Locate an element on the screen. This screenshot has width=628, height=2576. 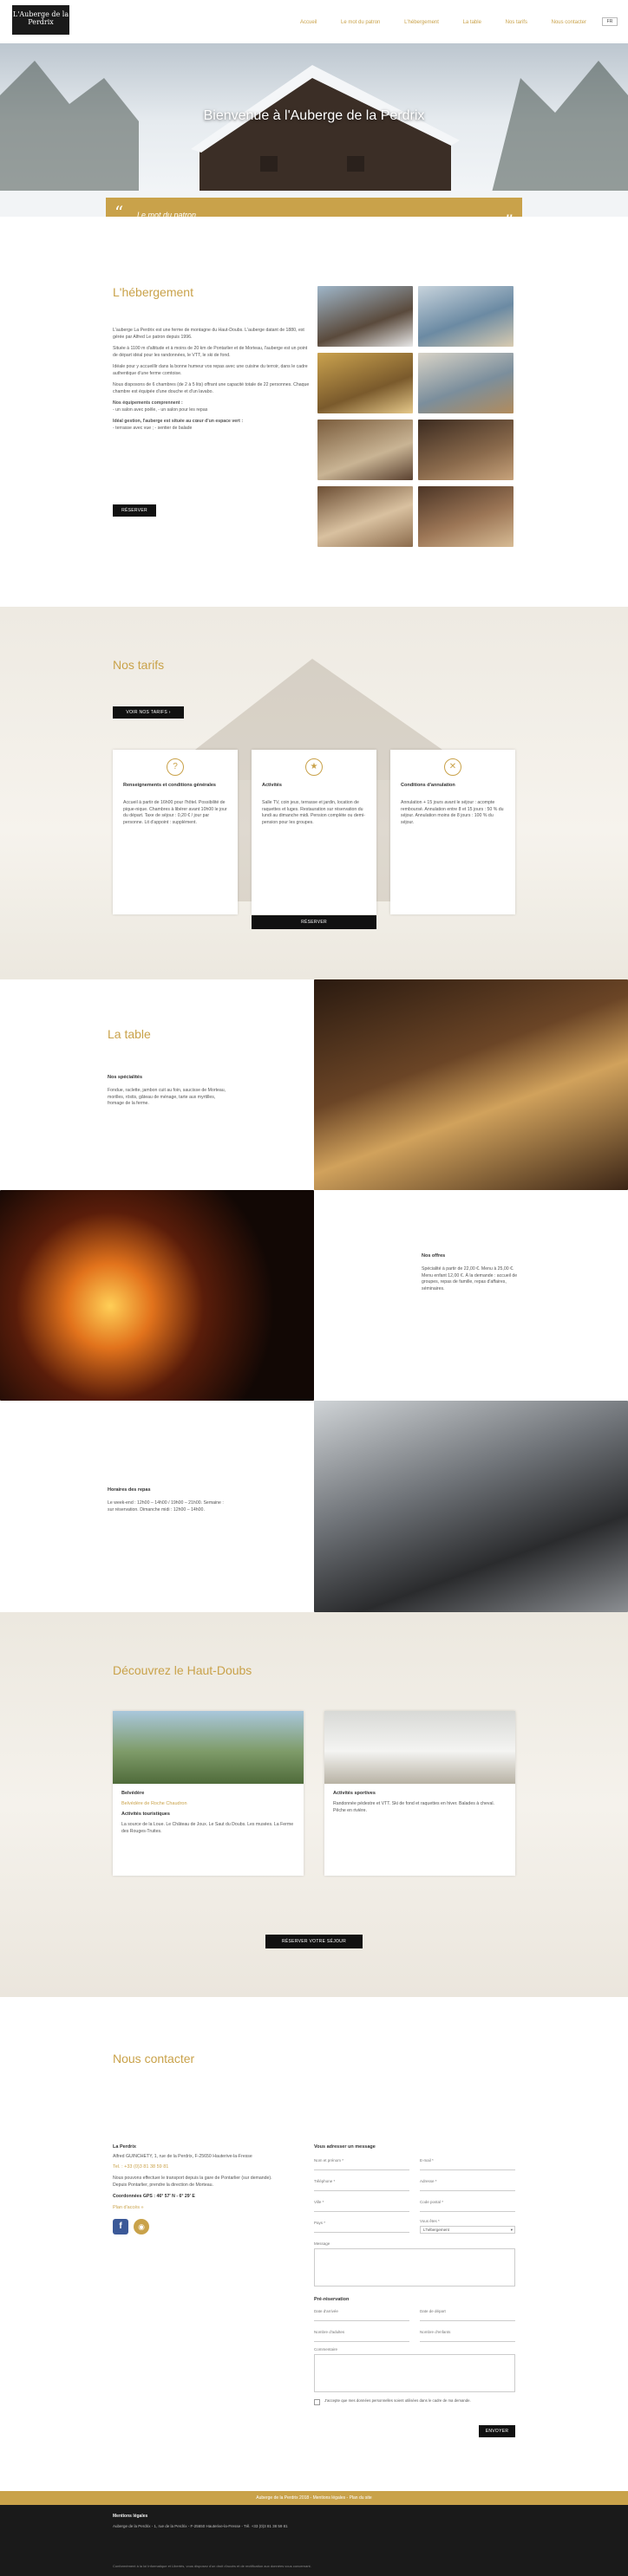
card-subtitle: Activités touristiques is located at coordinates (145, 1814).